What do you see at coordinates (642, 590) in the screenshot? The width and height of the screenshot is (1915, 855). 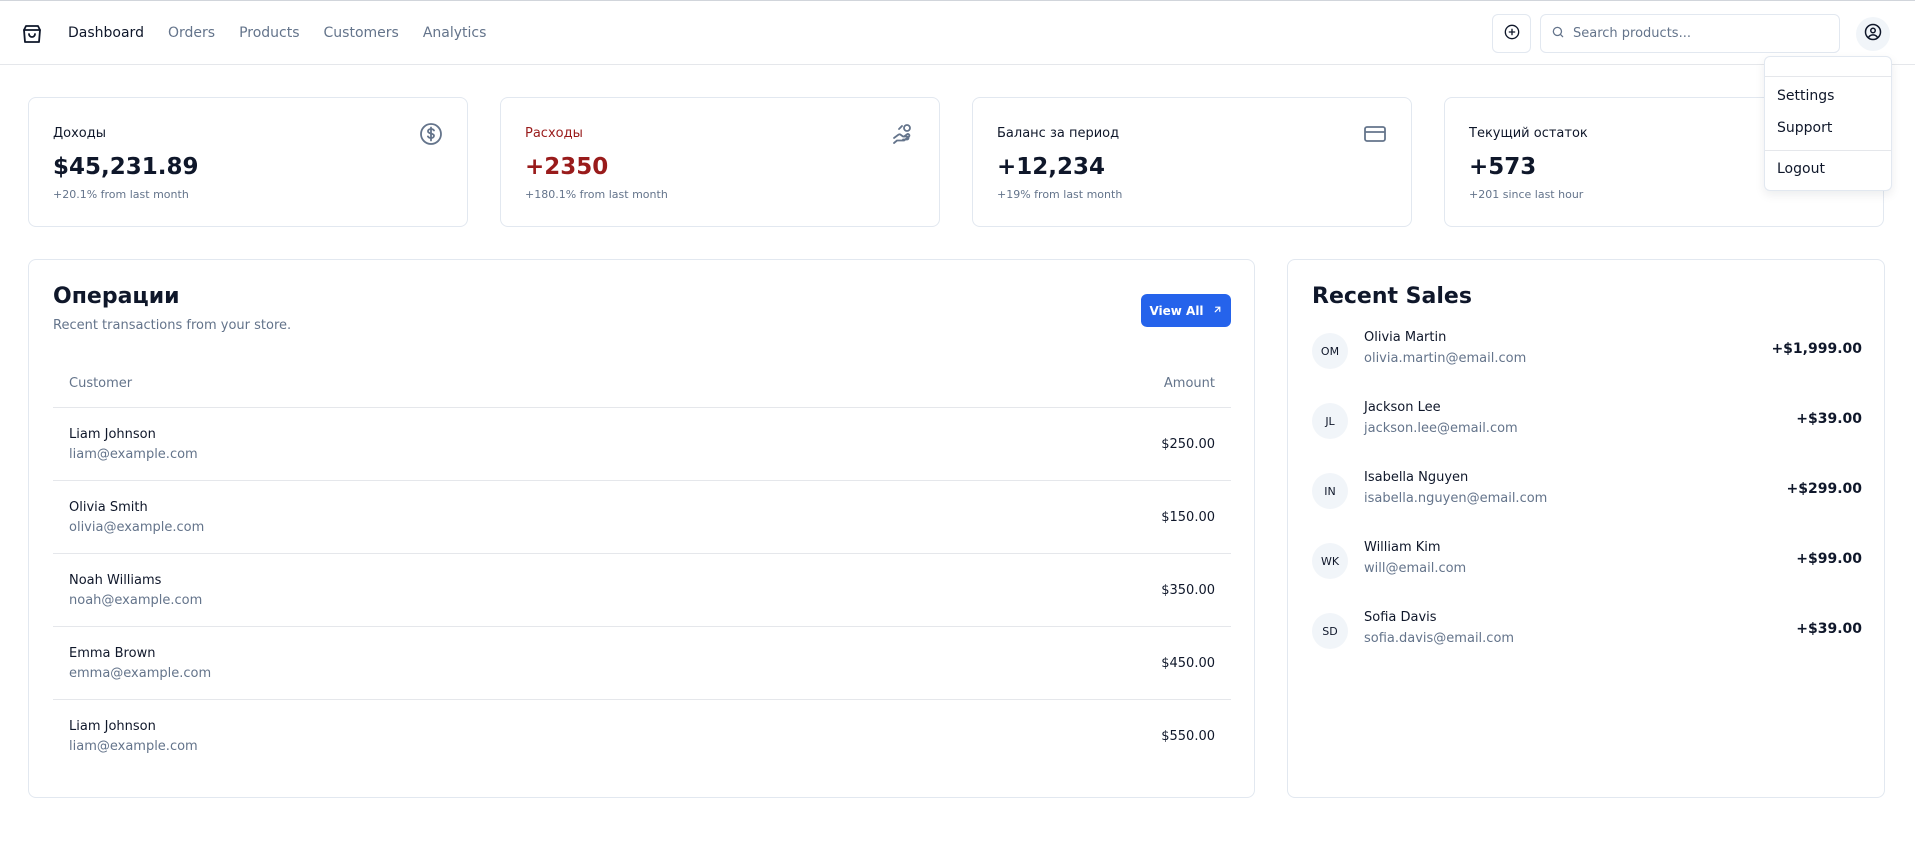 I see `table-row: Noah Williams noah@example.com $350.00` at bounding box center [642, 590].